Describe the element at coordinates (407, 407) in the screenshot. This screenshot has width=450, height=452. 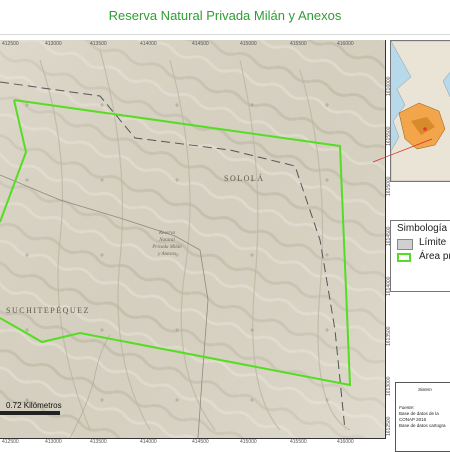
I see `source-label: Fuente:` at that location.